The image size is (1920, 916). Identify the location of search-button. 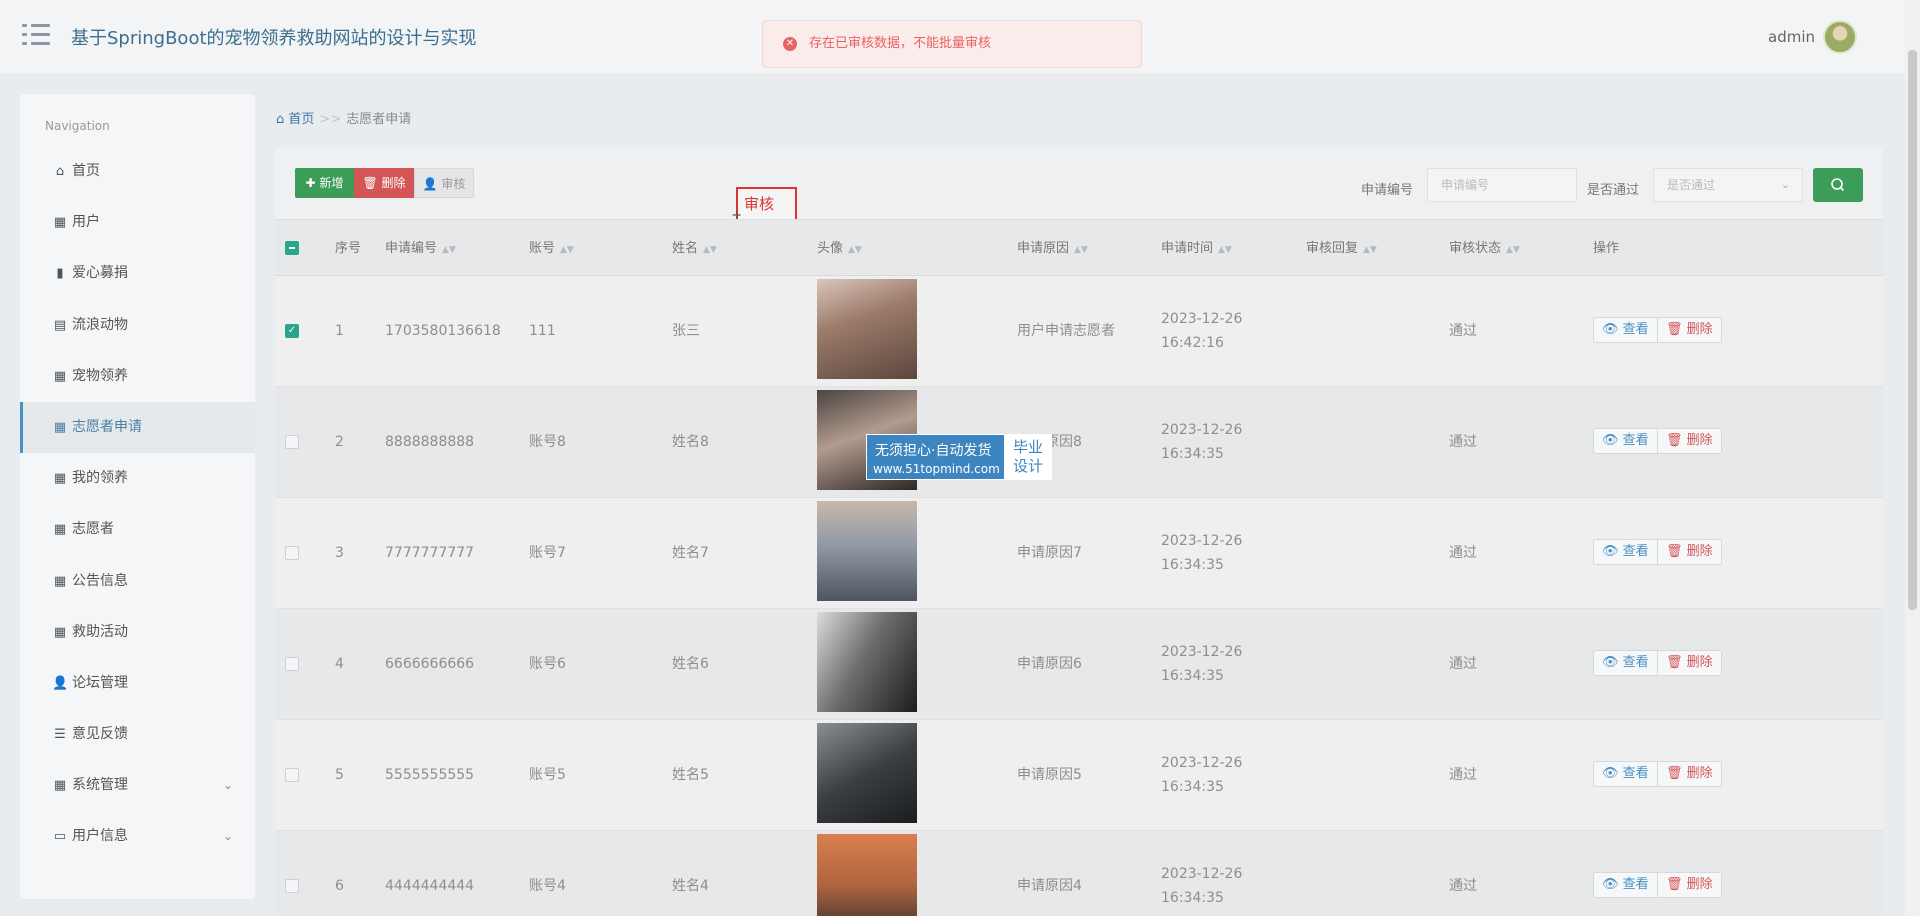
(1838, 185).